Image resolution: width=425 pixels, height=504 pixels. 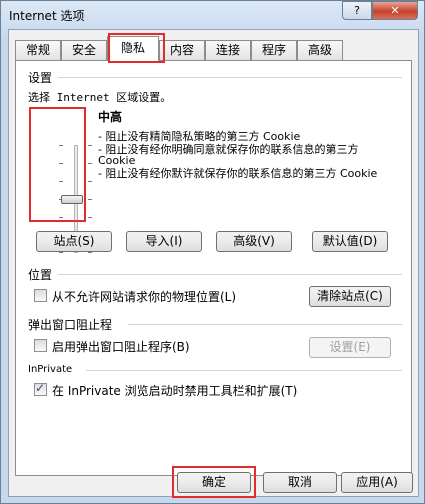 What do you see at coordinates (395, 10) in the screenshot?
I see `close-button: ✕` at bounding box center [395, 10].